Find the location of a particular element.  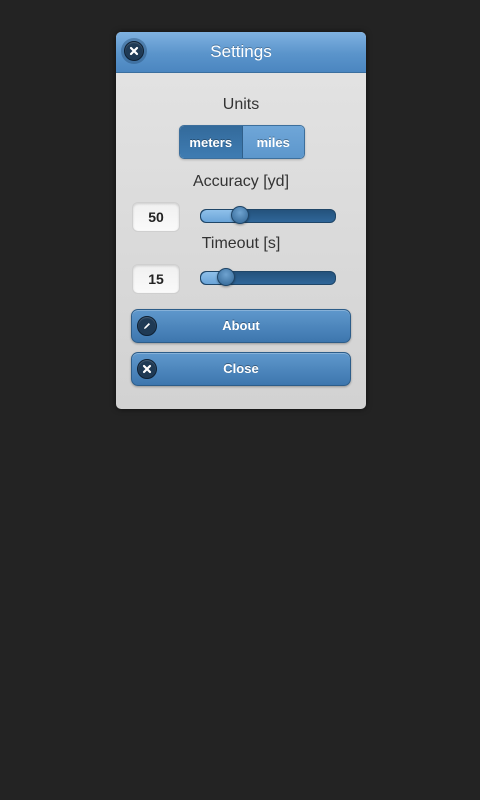

about-button: About is located at coordinates (241, 326).